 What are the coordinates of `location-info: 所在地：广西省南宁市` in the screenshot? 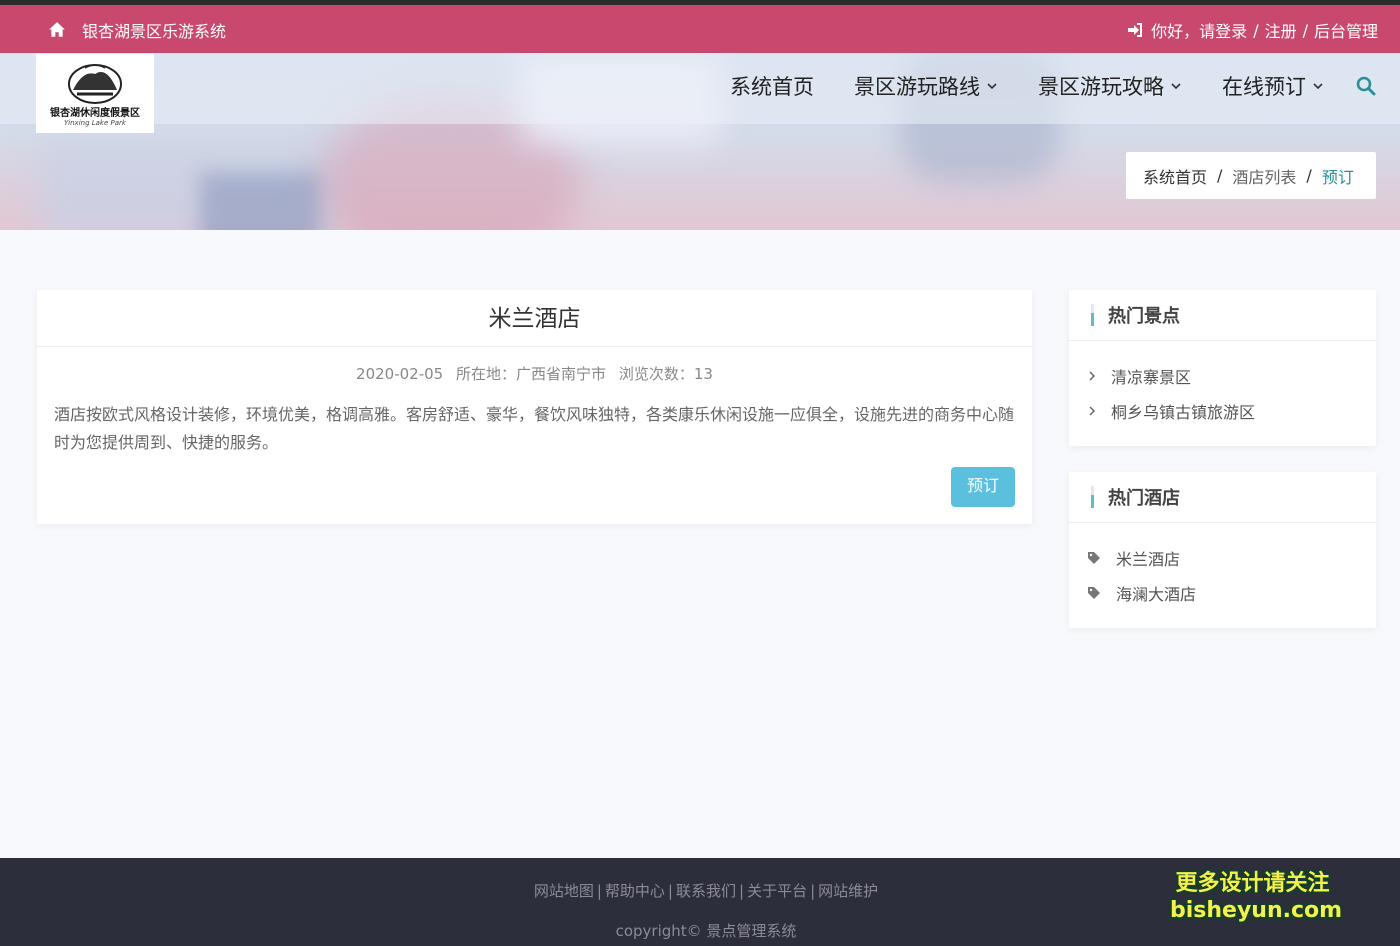 It's located at (531, 374).